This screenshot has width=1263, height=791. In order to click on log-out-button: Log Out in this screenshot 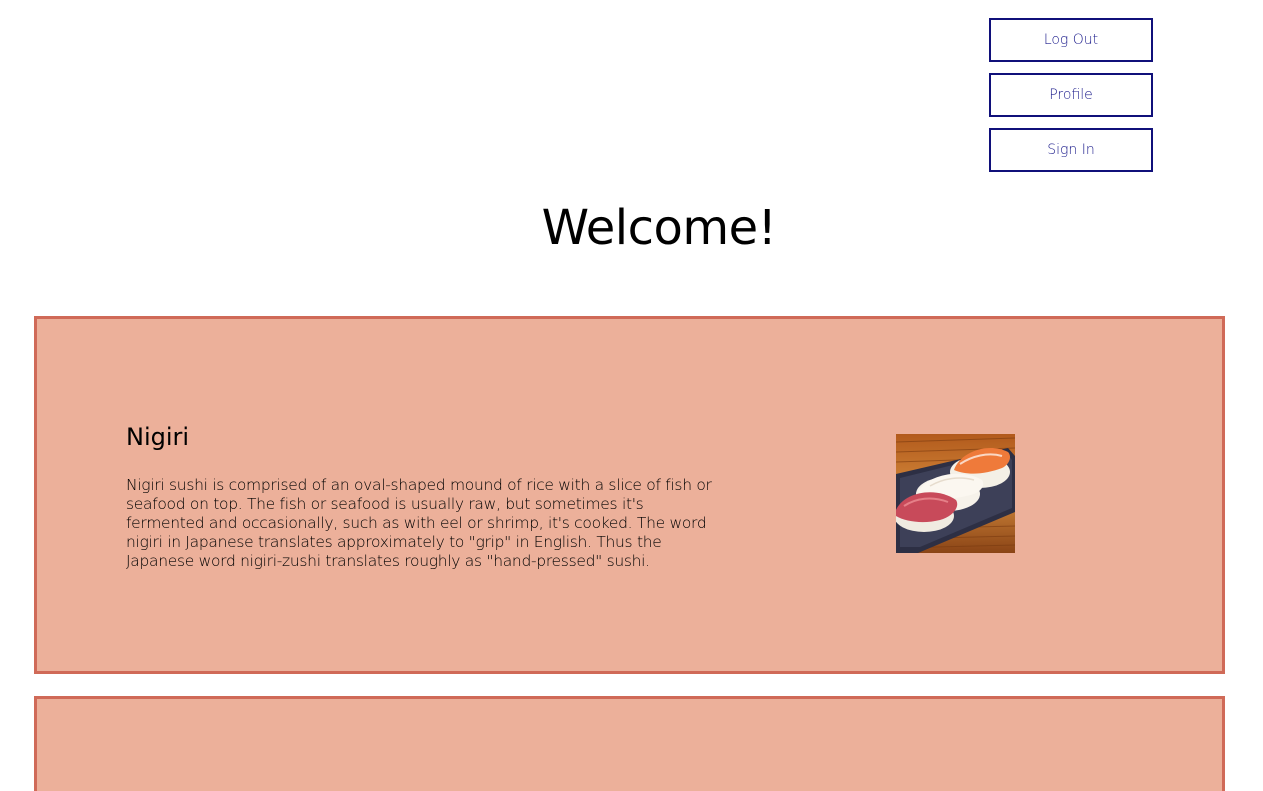, I will do `click(1071, 40)`.